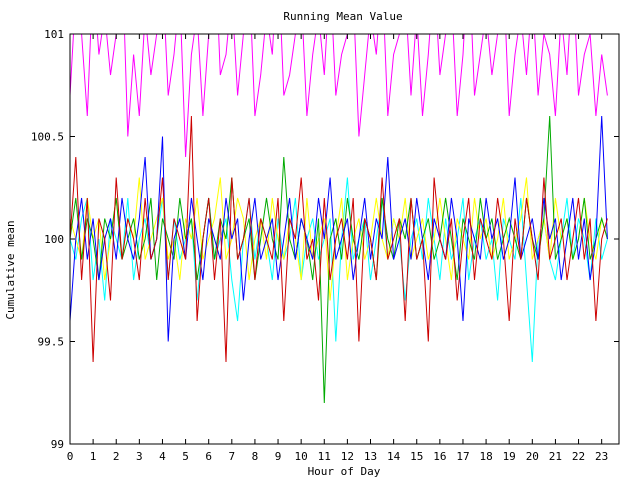  I want to click on x-tick-label: 18, so click(485, 456).